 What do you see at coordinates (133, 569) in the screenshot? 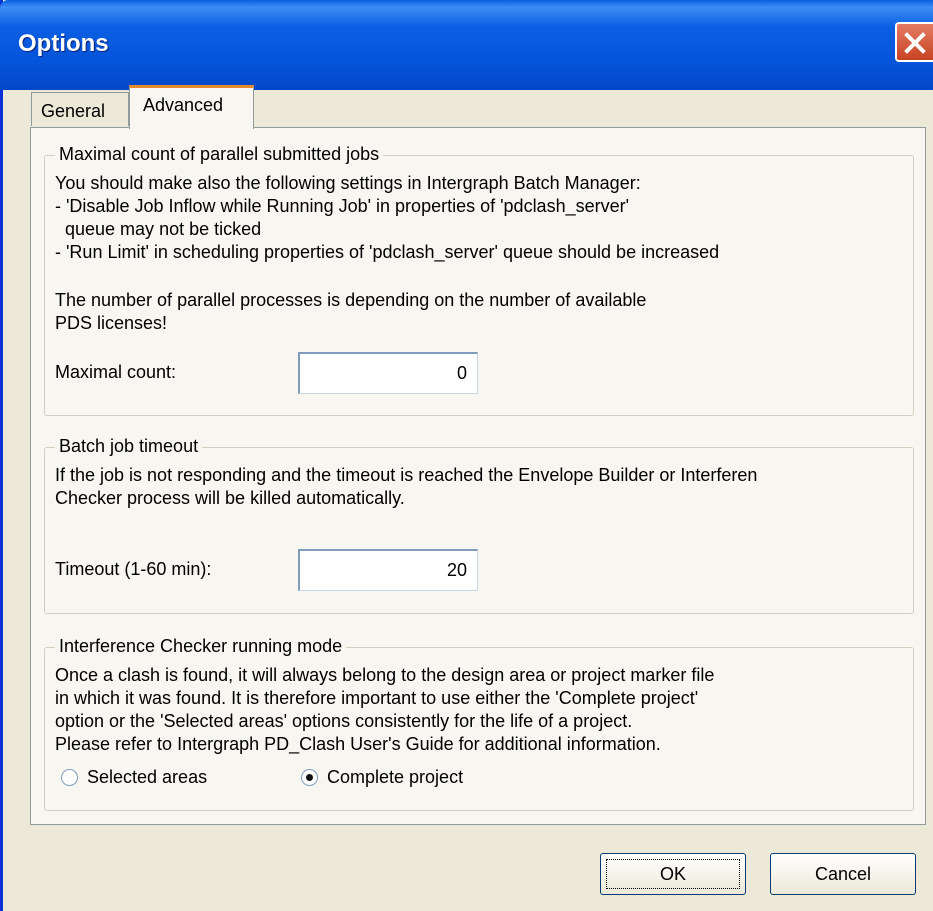
I see `timeout-label: Timeout (1-60 min):` at bounding box center [133, 569].